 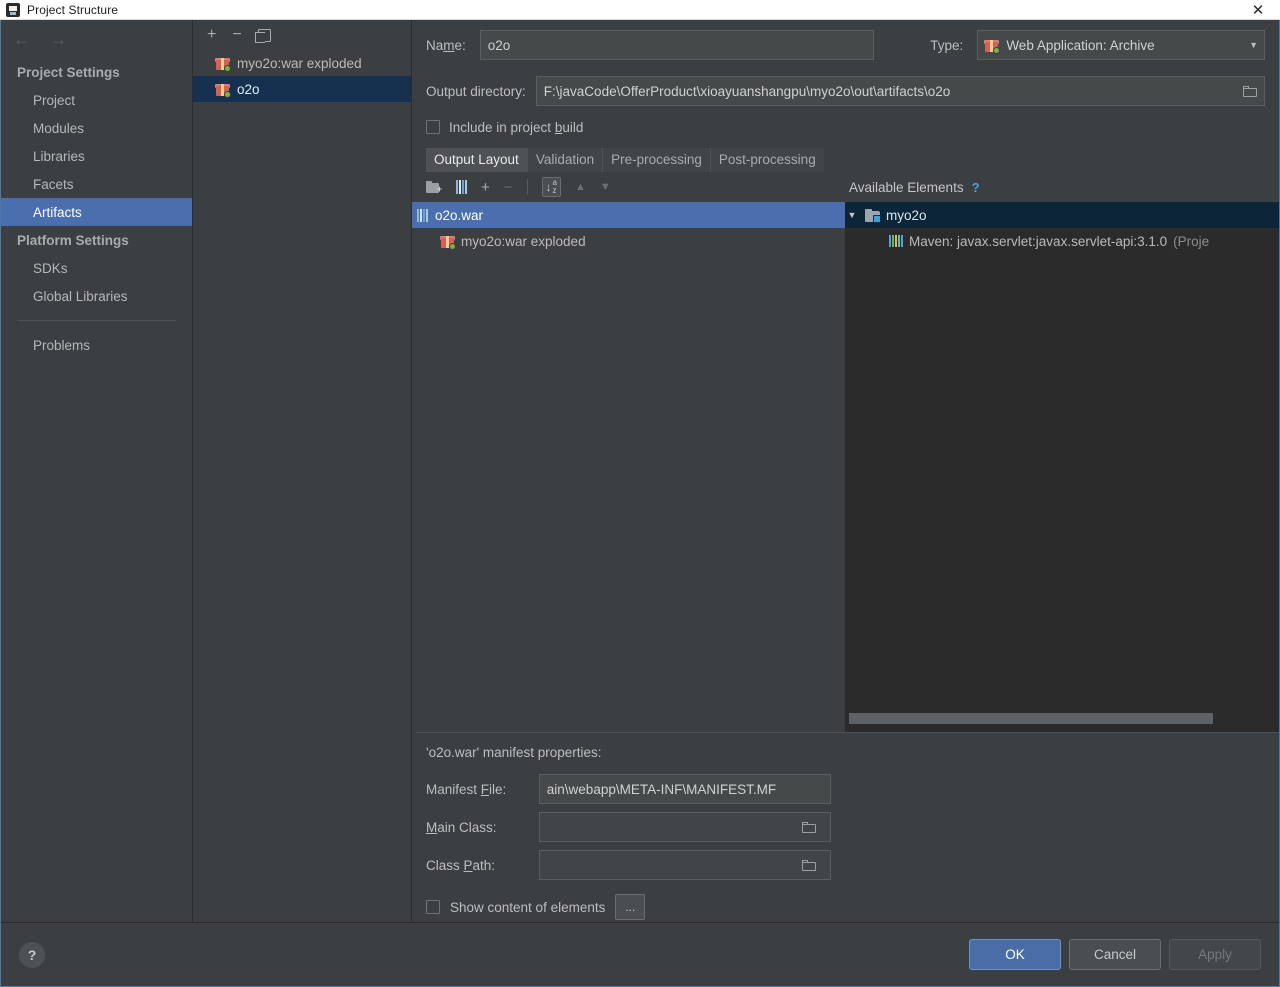 What do you see at coordinates (73, 9) in the screenshot?
I see `window-title: Project Structure` at bounding box center [73, 9].